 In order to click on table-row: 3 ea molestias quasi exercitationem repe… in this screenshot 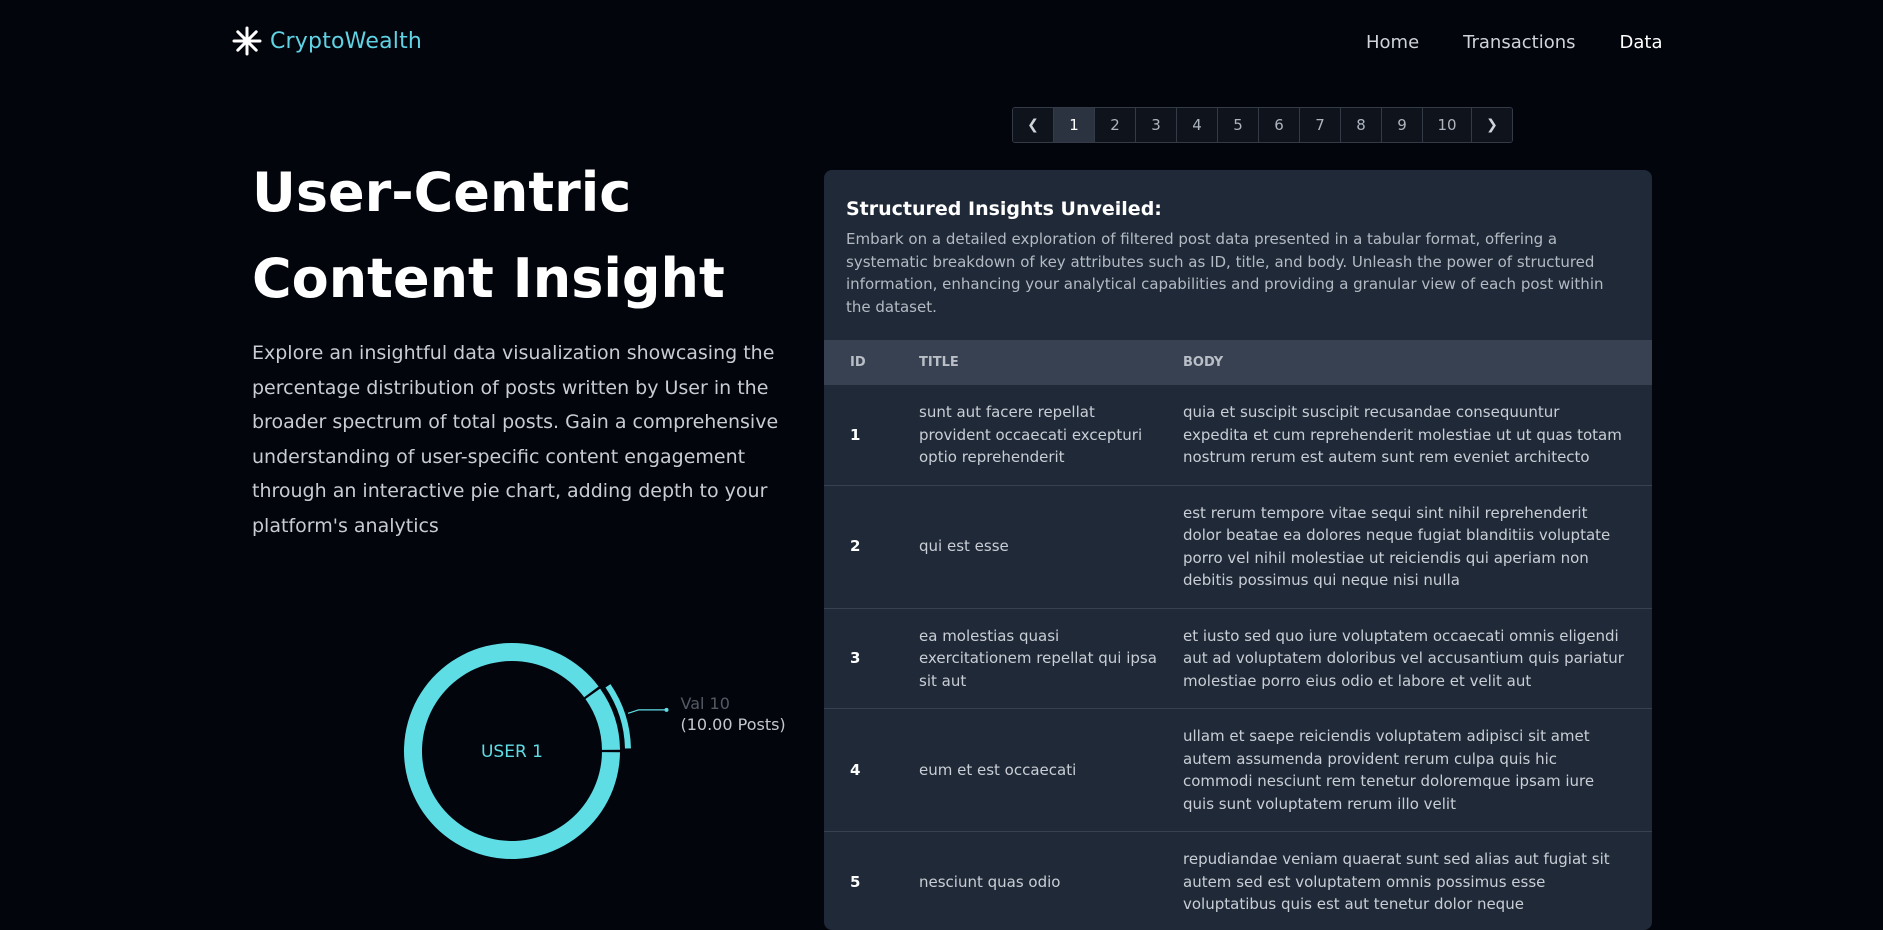, I will do `click(1238, 658)`.